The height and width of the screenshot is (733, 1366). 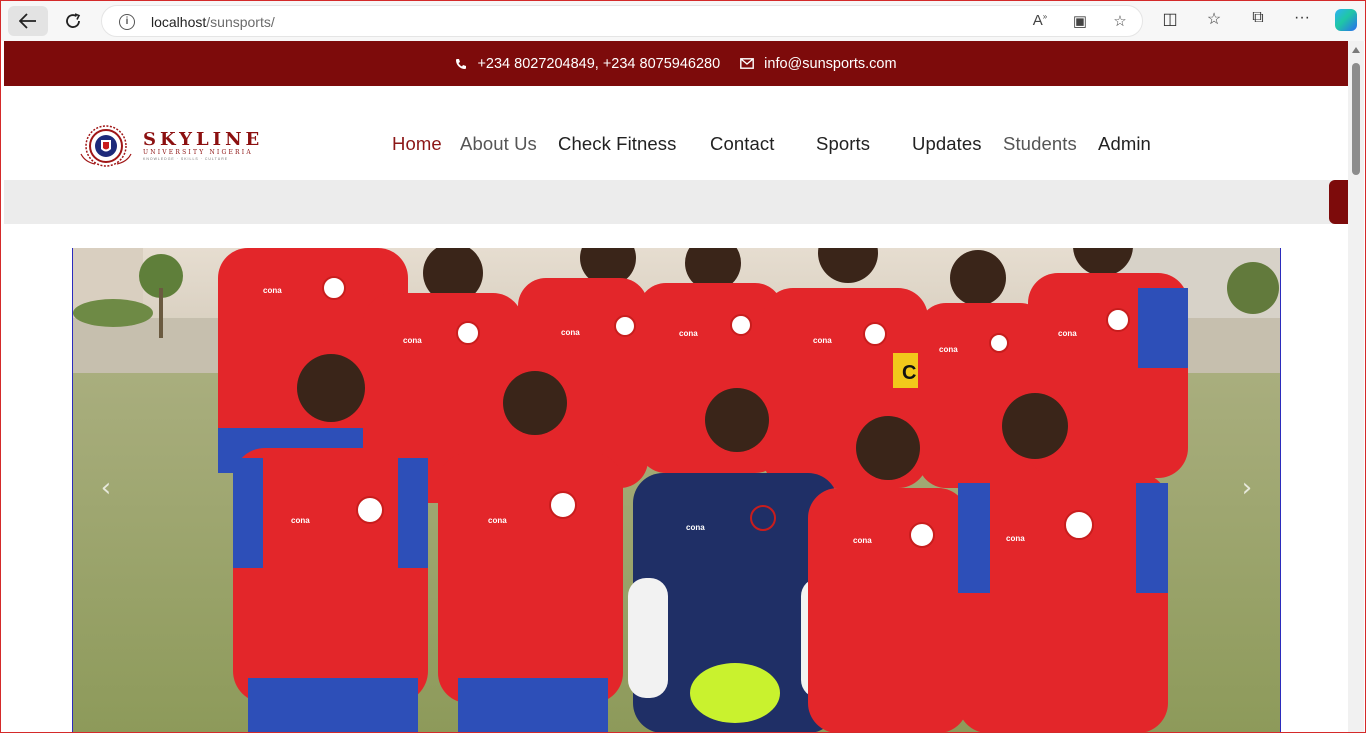 What do you see at coordinates (1124, 144) in the screenshot?
I see `nav-admin: Admin` at bounding box center [1124, 144].